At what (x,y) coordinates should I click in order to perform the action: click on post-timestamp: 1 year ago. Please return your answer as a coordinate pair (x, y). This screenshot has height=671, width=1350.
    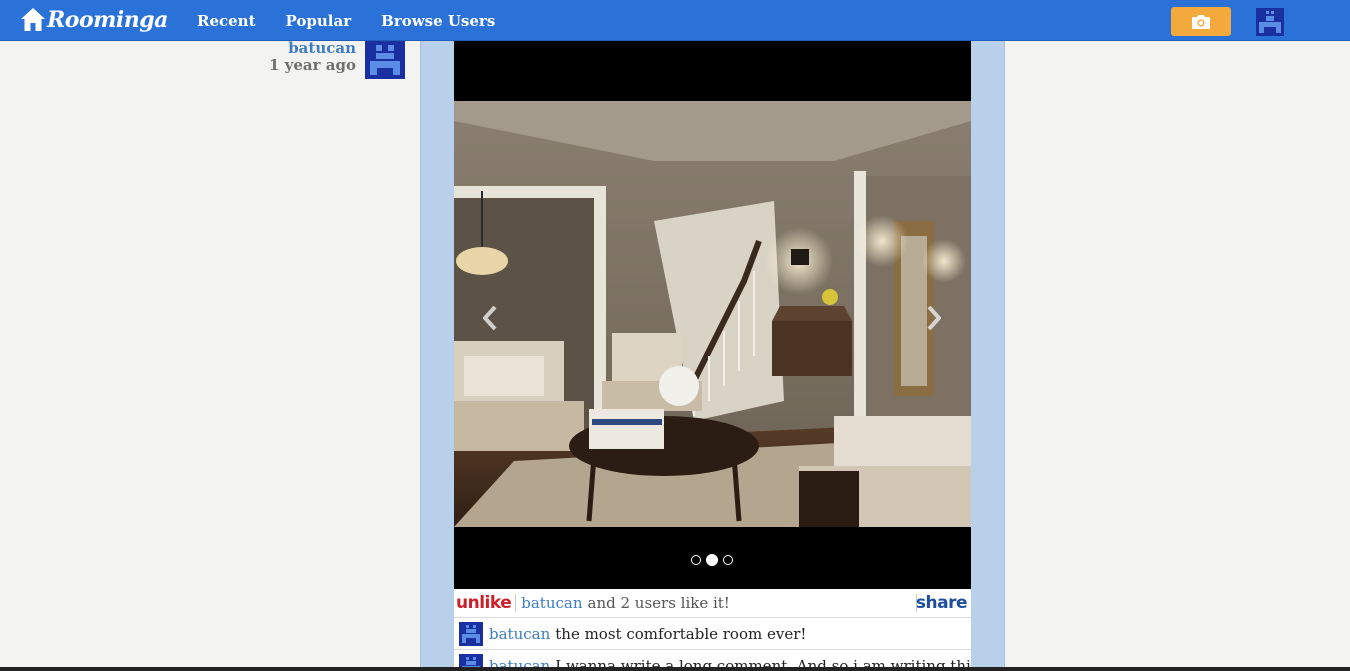
    Looking at the image, I should click on (312, 65).